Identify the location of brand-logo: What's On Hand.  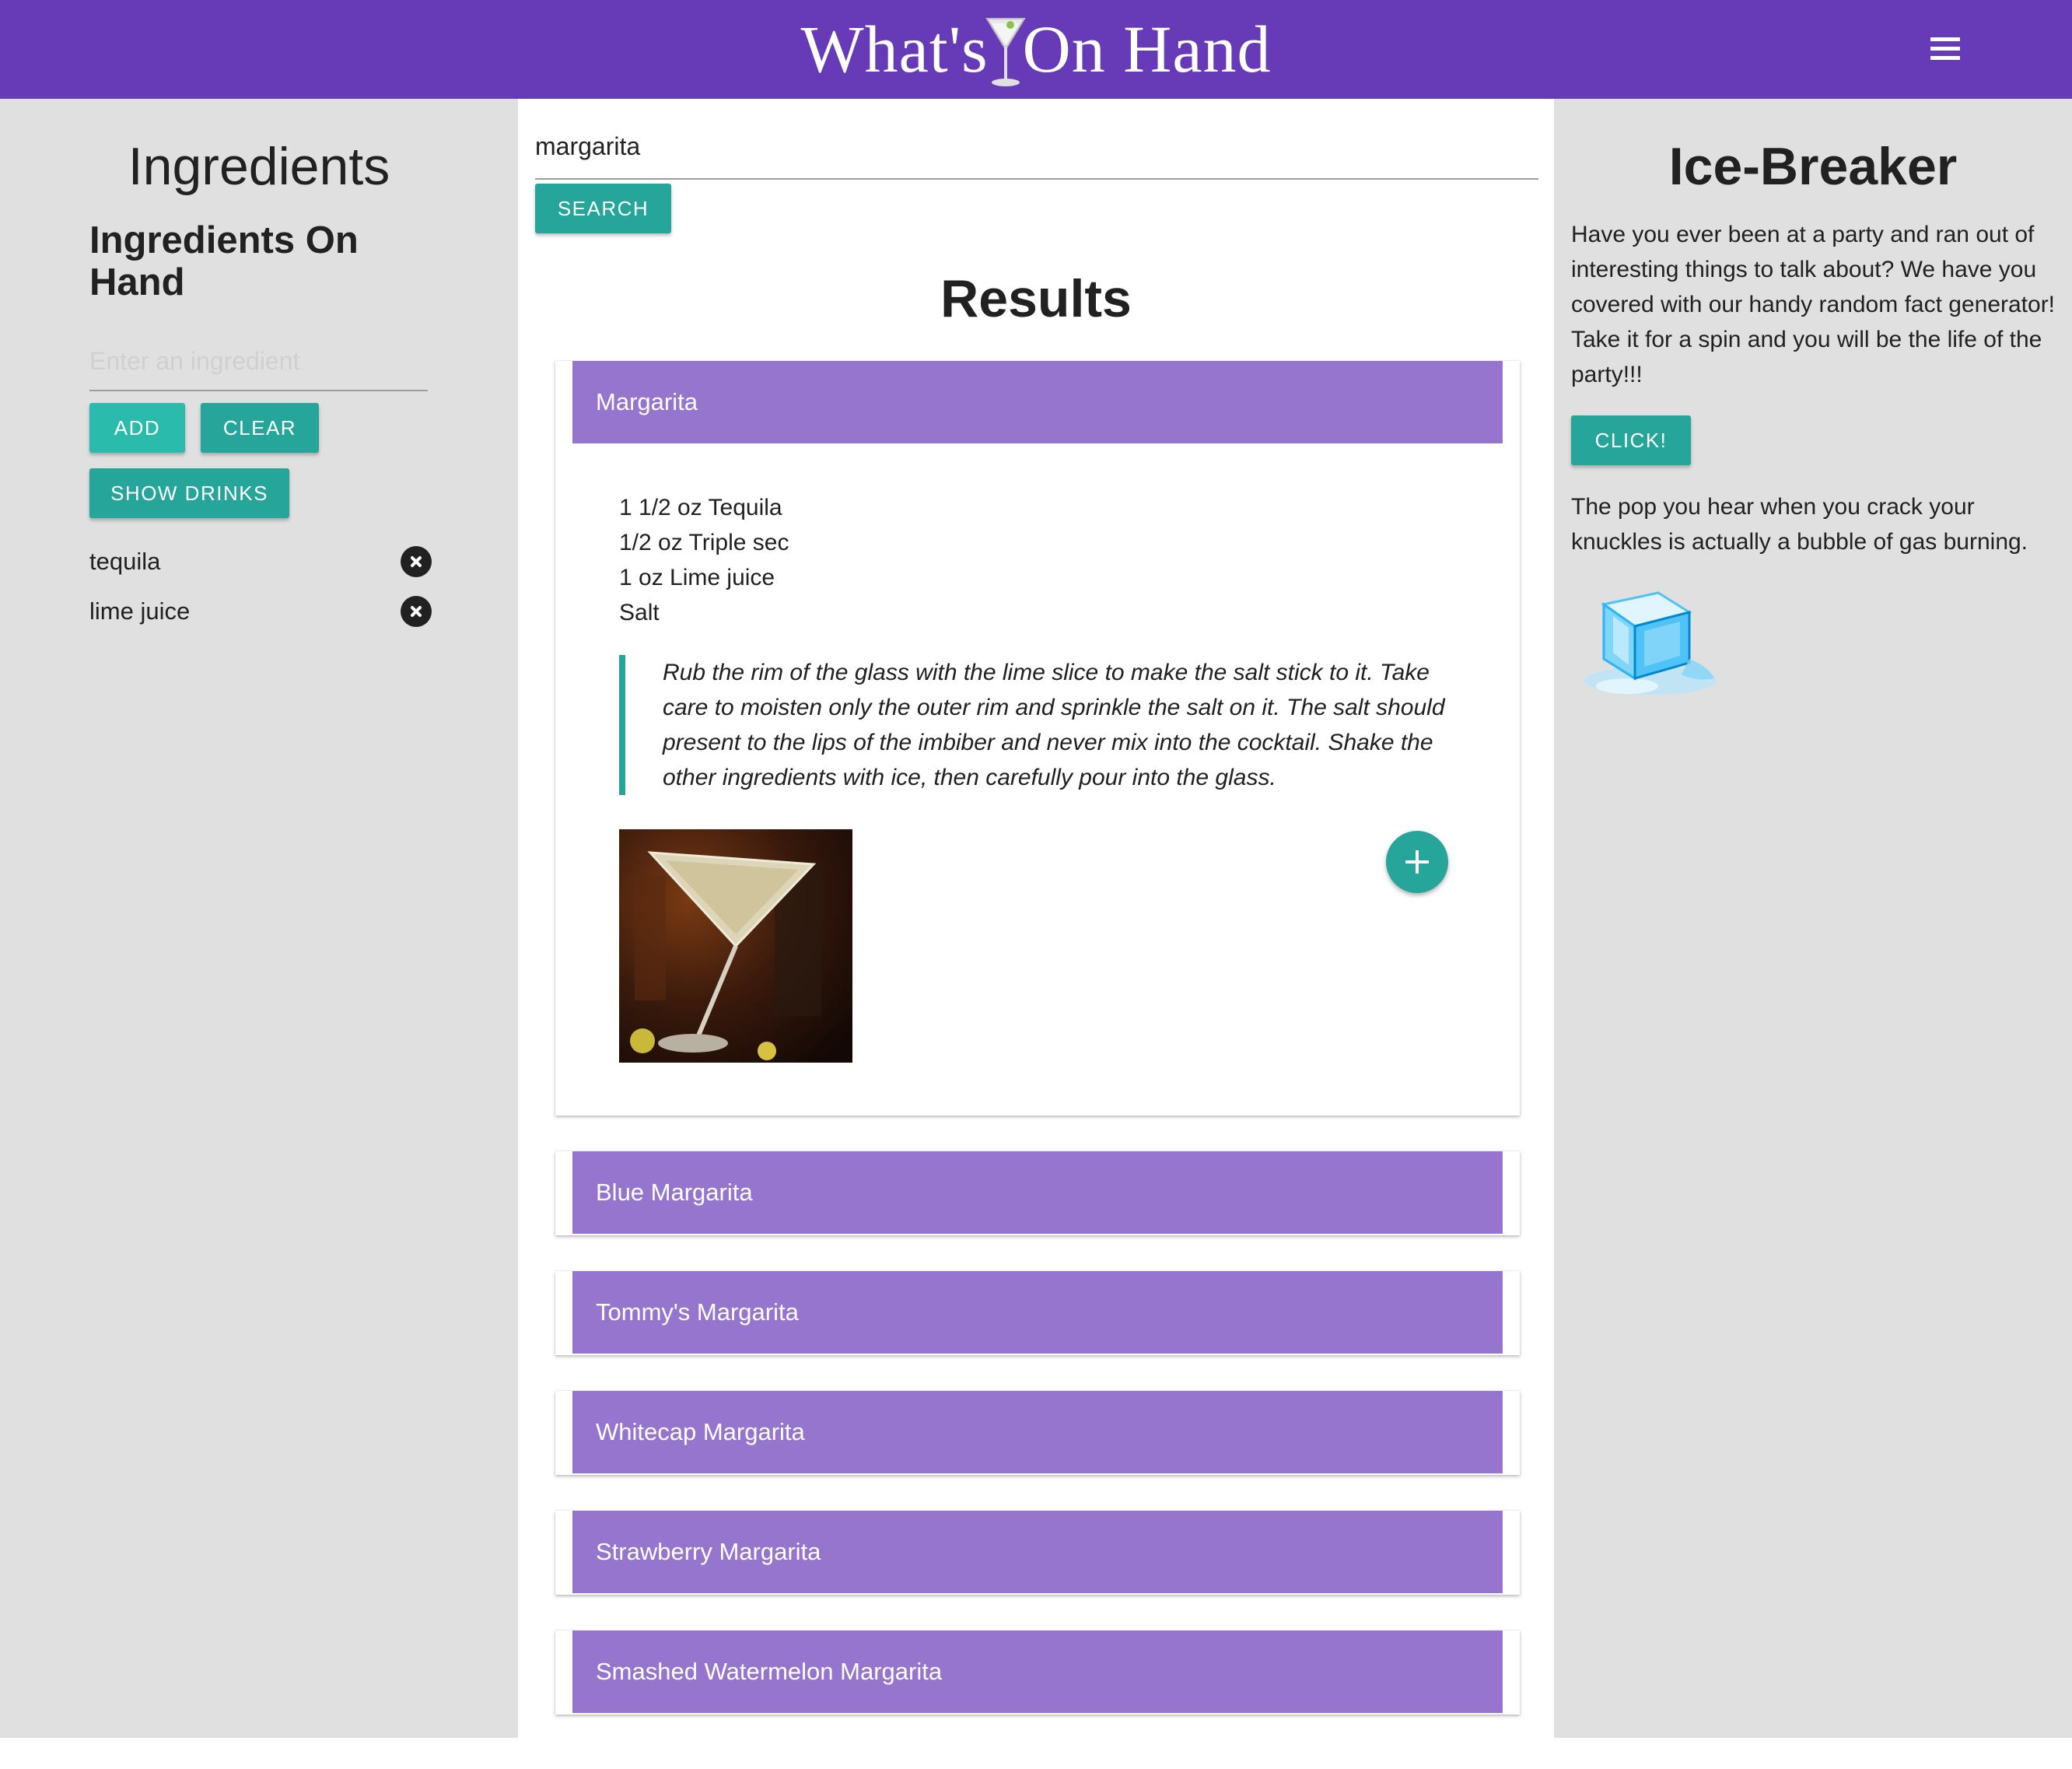
(1036, 49).